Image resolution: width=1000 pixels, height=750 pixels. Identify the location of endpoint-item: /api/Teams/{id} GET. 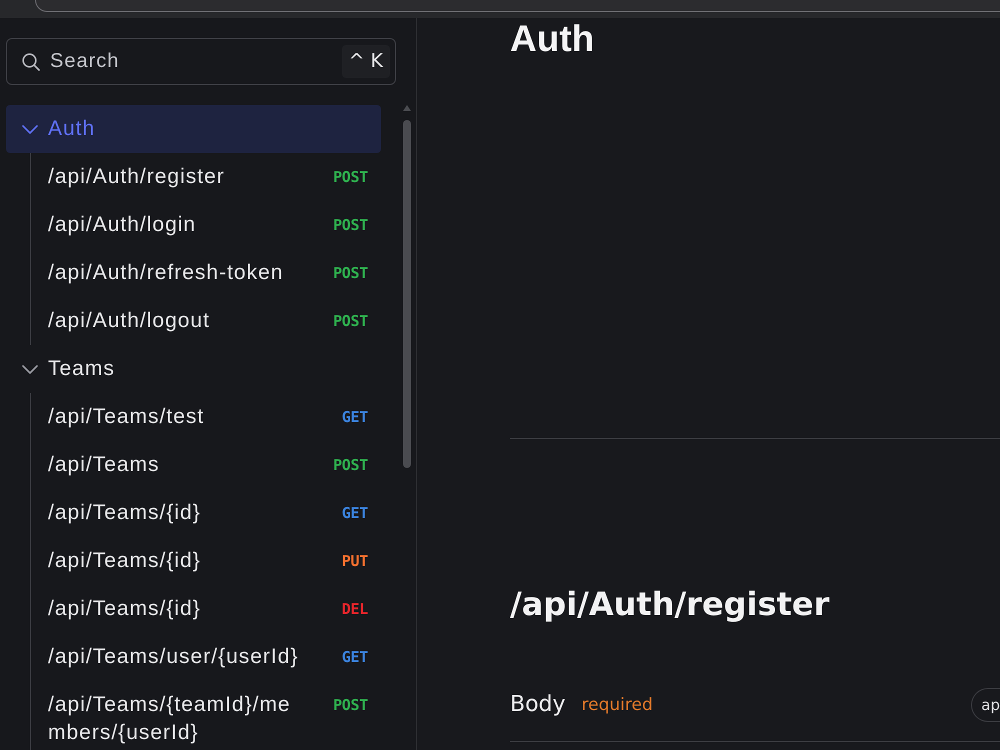
(206, 513).